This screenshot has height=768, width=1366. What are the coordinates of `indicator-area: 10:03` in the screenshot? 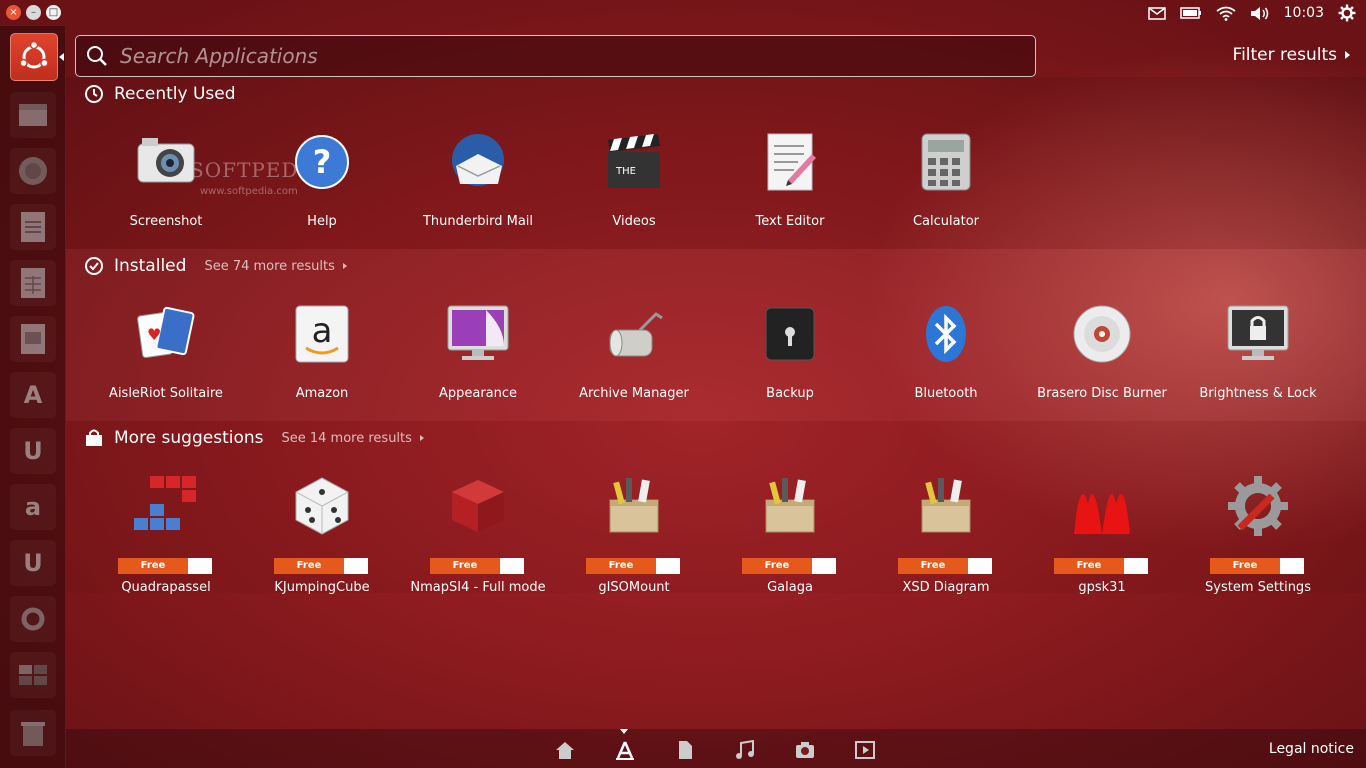 It's located at (1251, 13).